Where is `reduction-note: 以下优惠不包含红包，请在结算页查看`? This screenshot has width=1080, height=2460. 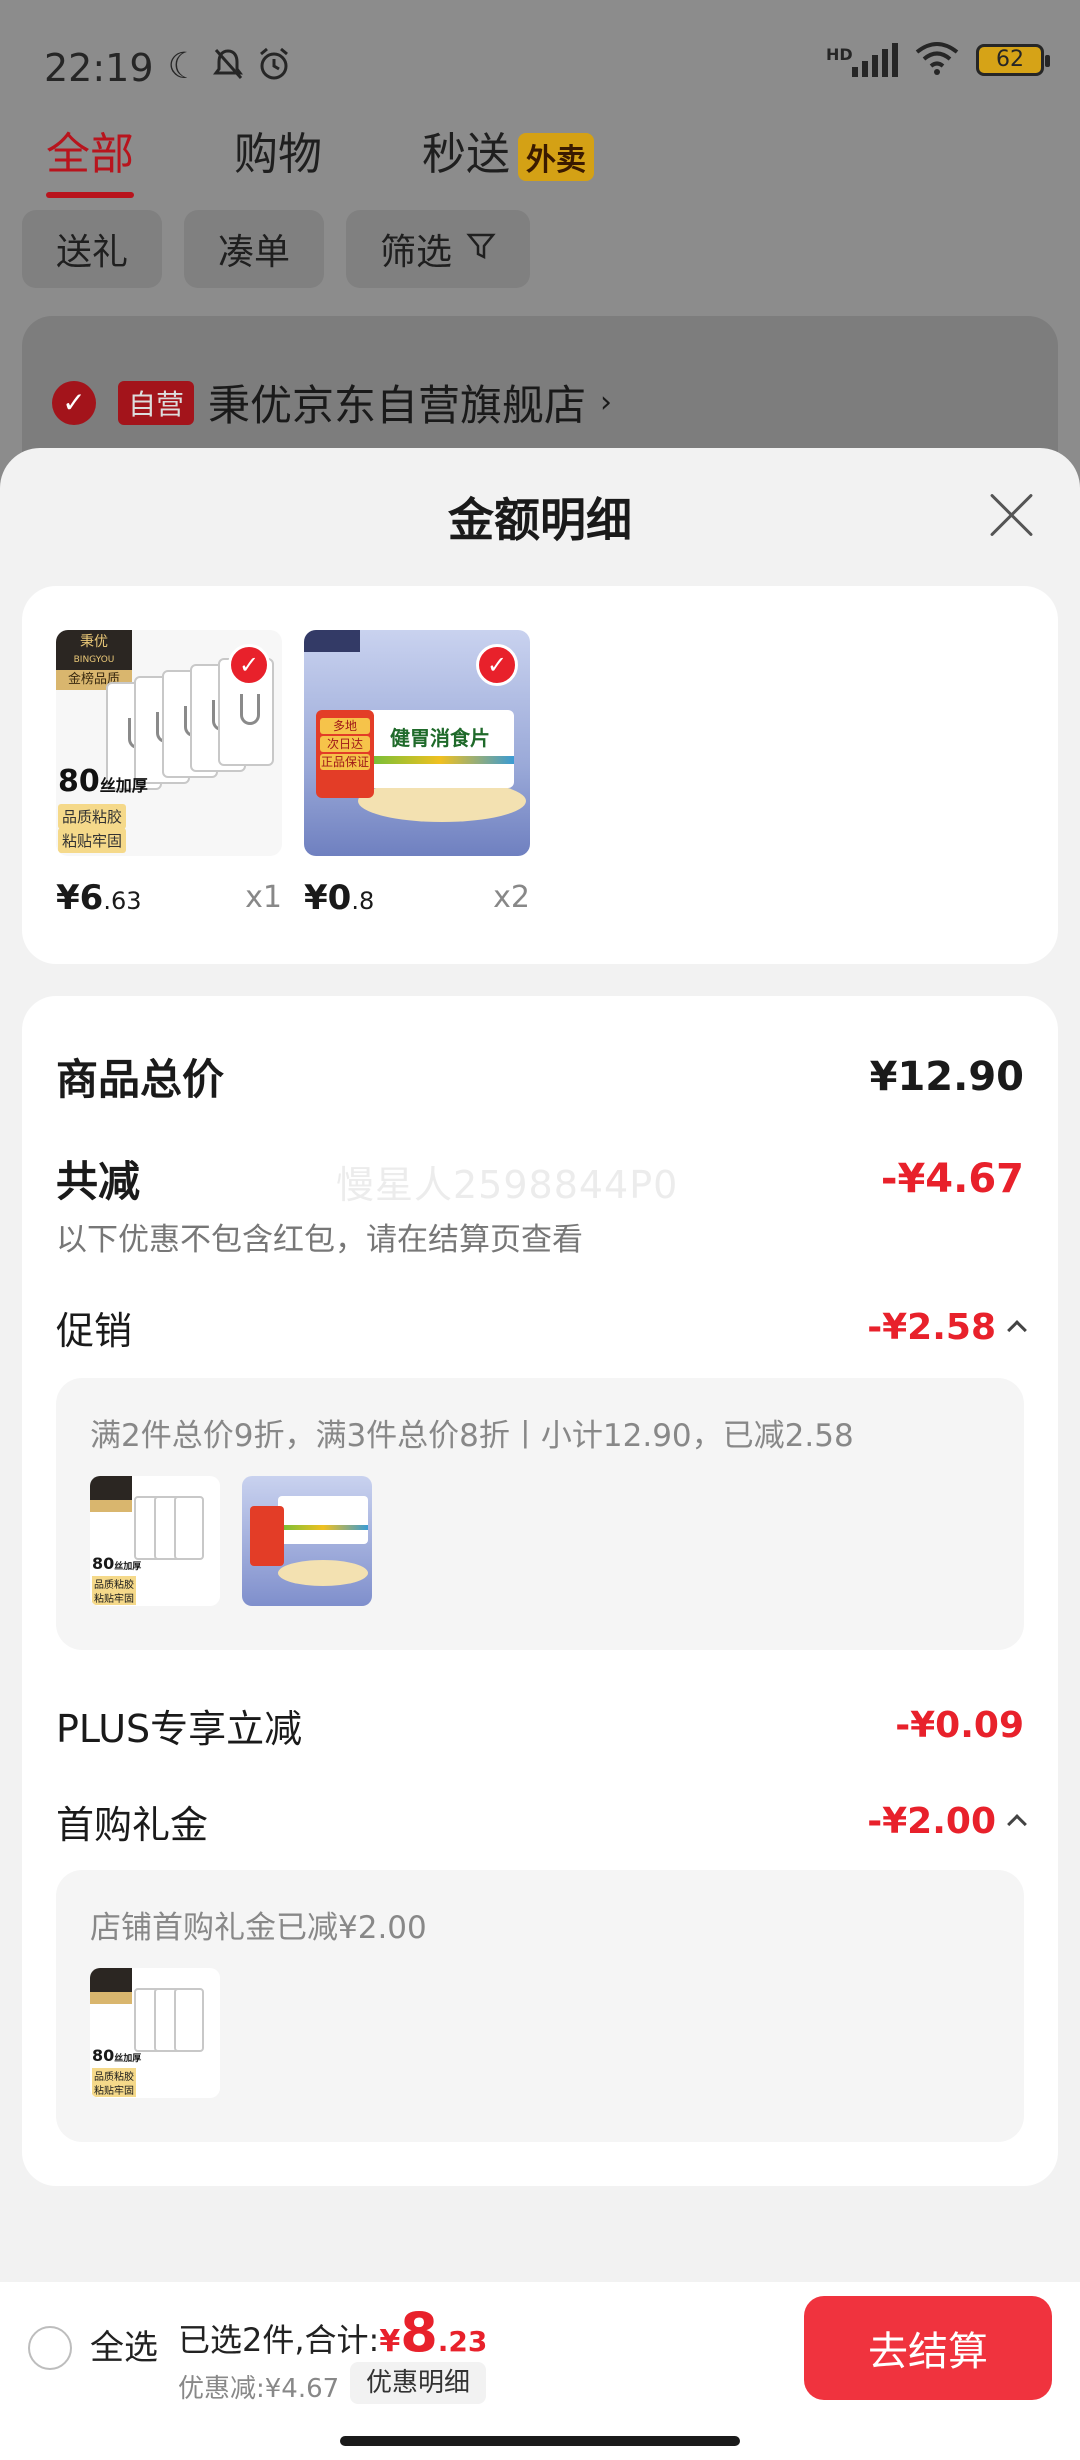 reduction-note: 以下优惠不包含红包，请在结算页查看 is located at coordinates (319, 1240).